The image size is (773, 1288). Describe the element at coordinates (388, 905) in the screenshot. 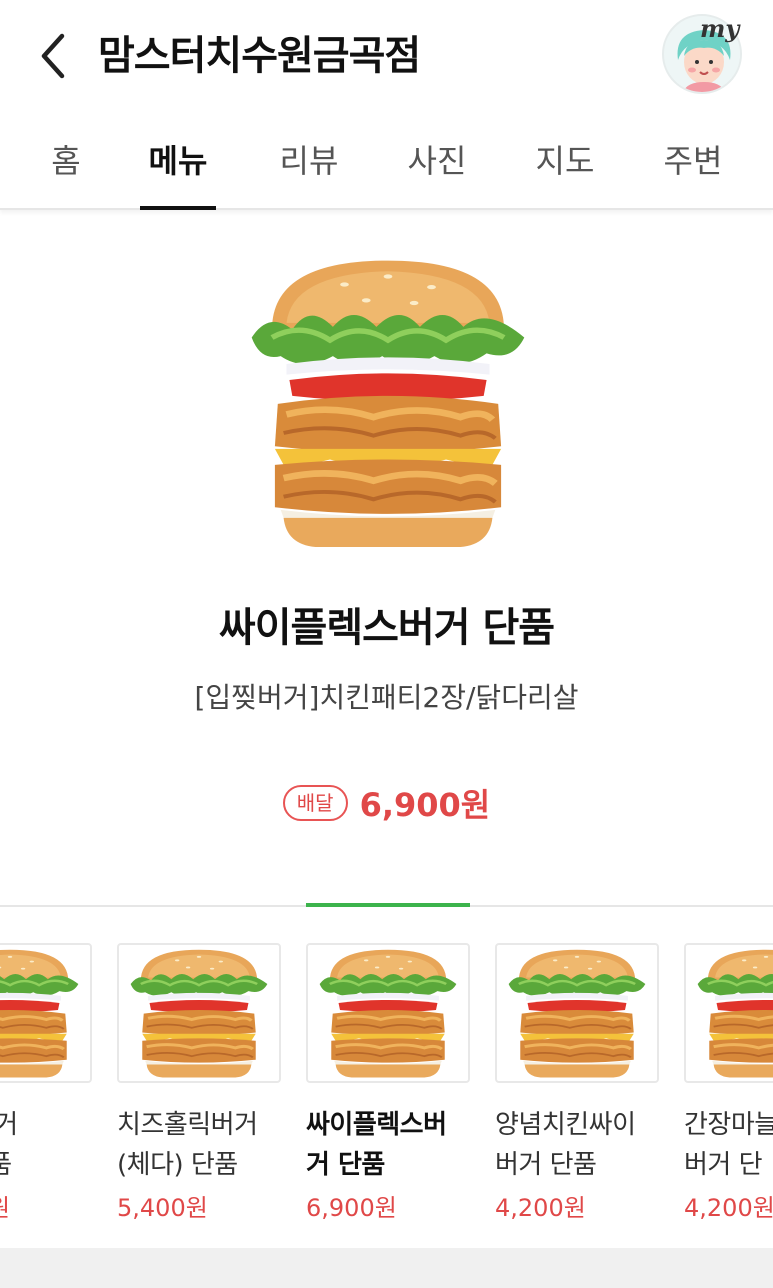

I see `carousel-active-indicator` at that location.